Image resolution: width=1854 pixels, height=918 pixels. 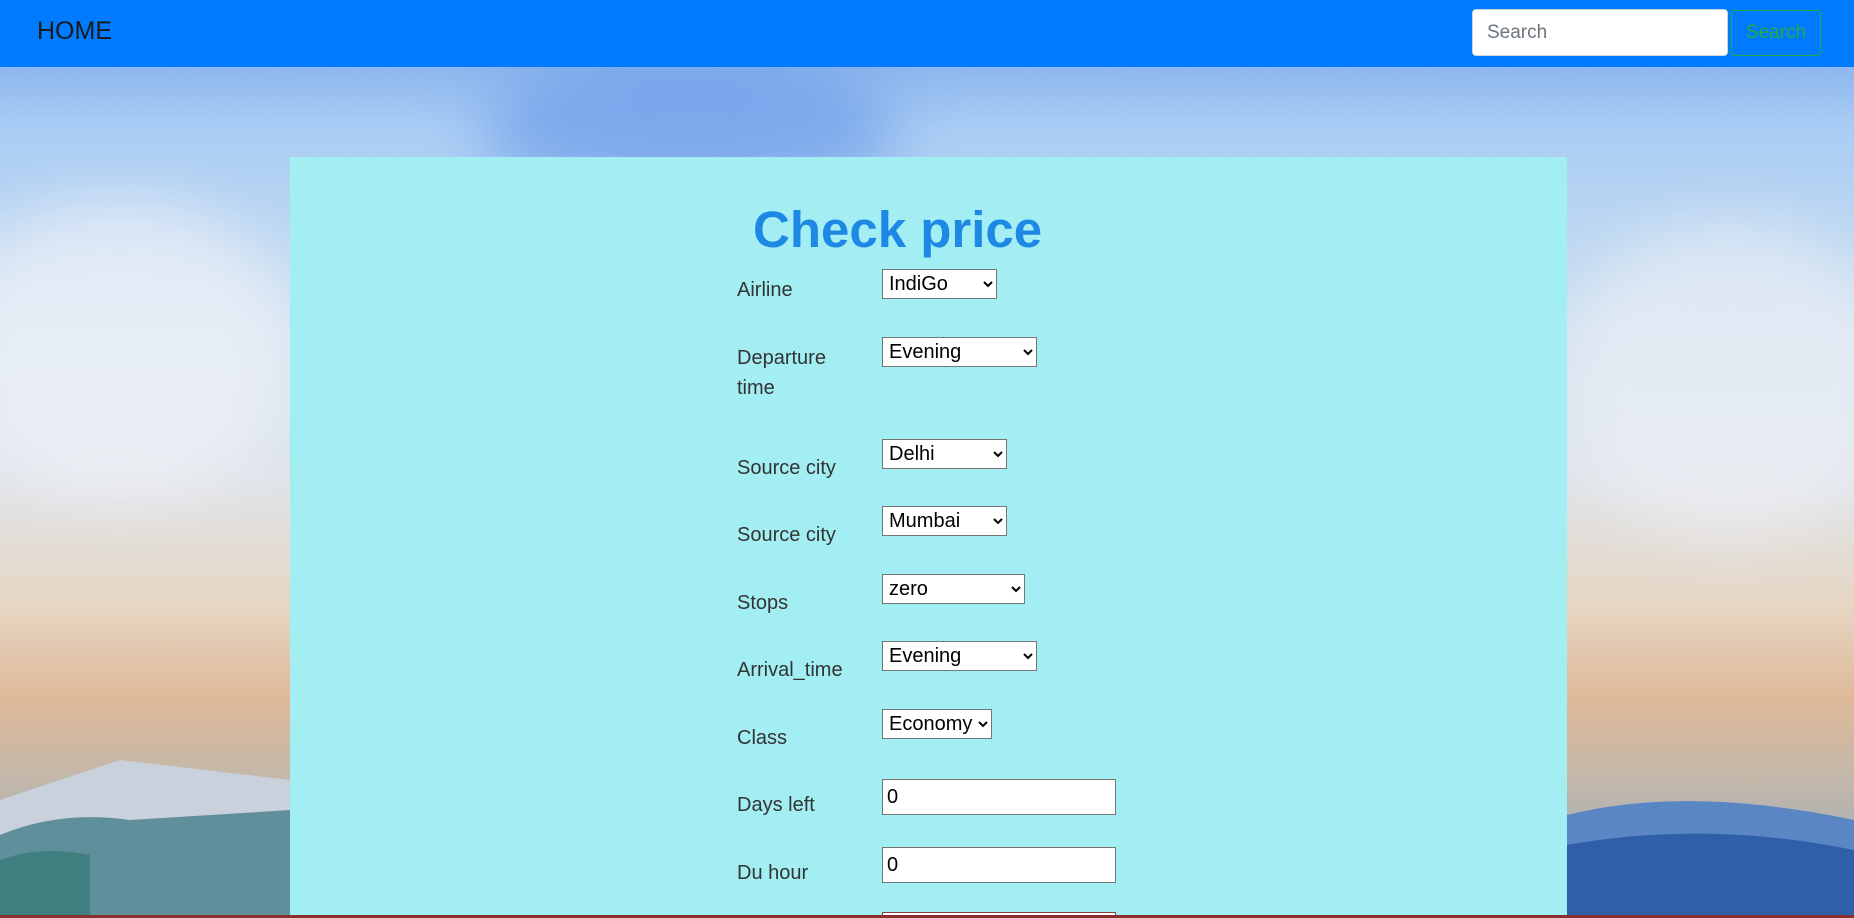 I want to click on arrival-time-label: Arrival_time, so click(x=790, y=670).